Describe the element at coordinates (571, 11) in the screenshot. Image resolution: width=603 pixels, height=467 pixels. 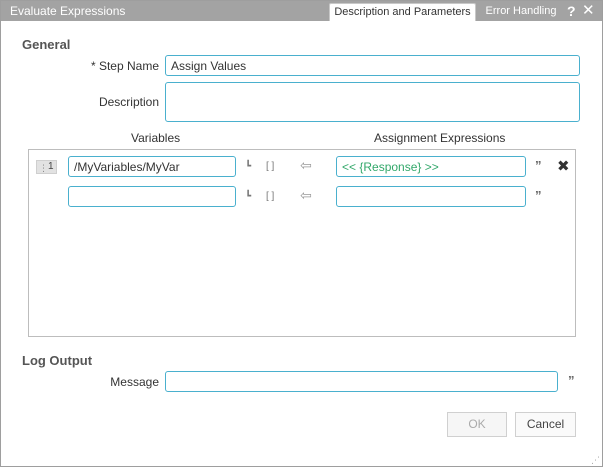
I see `help-icon: ?` at that location.